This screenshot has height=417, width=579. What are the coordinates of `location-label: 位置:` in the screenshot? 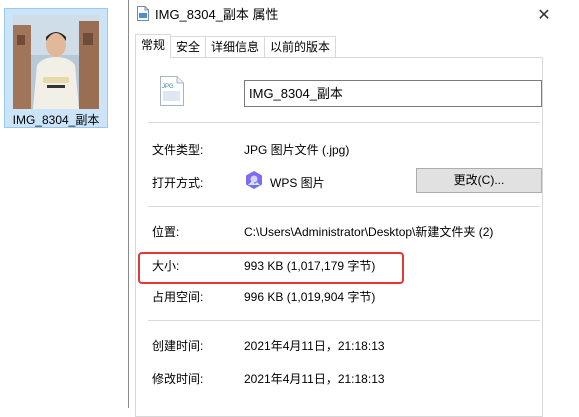 It's located at (166, 232).